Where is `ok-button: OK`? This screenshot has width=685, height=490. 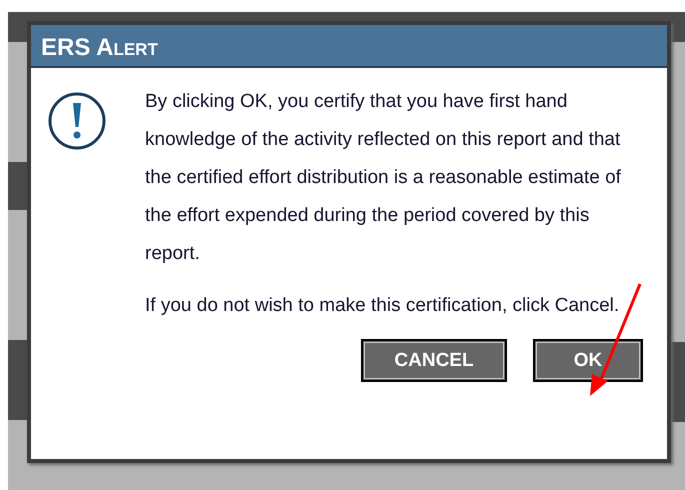
ok-button: OK is located at coordinates (588, 360).